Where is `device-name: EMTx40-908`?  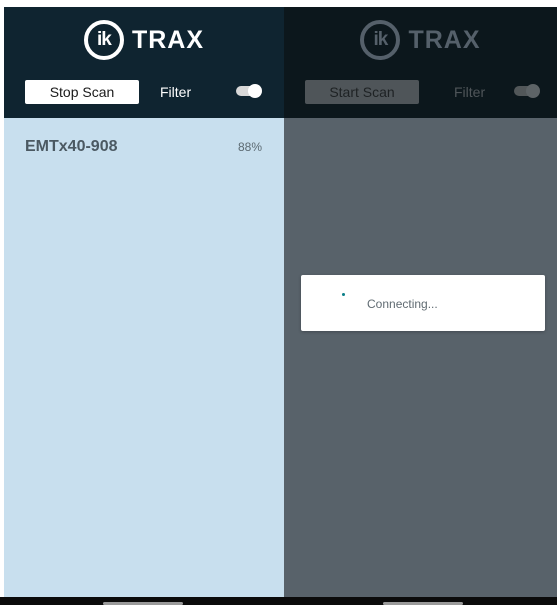
device-name: EMTx40-908 is located at coordinates (71, 146).